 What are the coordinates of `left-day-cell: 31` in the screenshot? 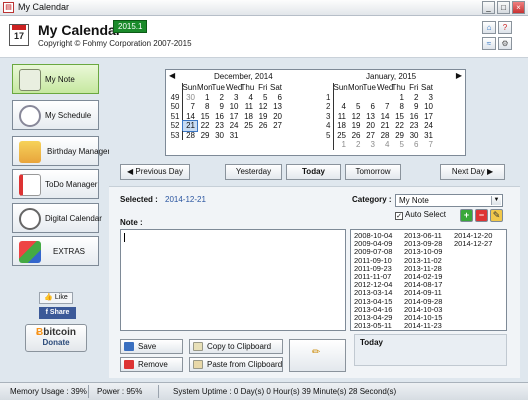 It's located at (233, 136).